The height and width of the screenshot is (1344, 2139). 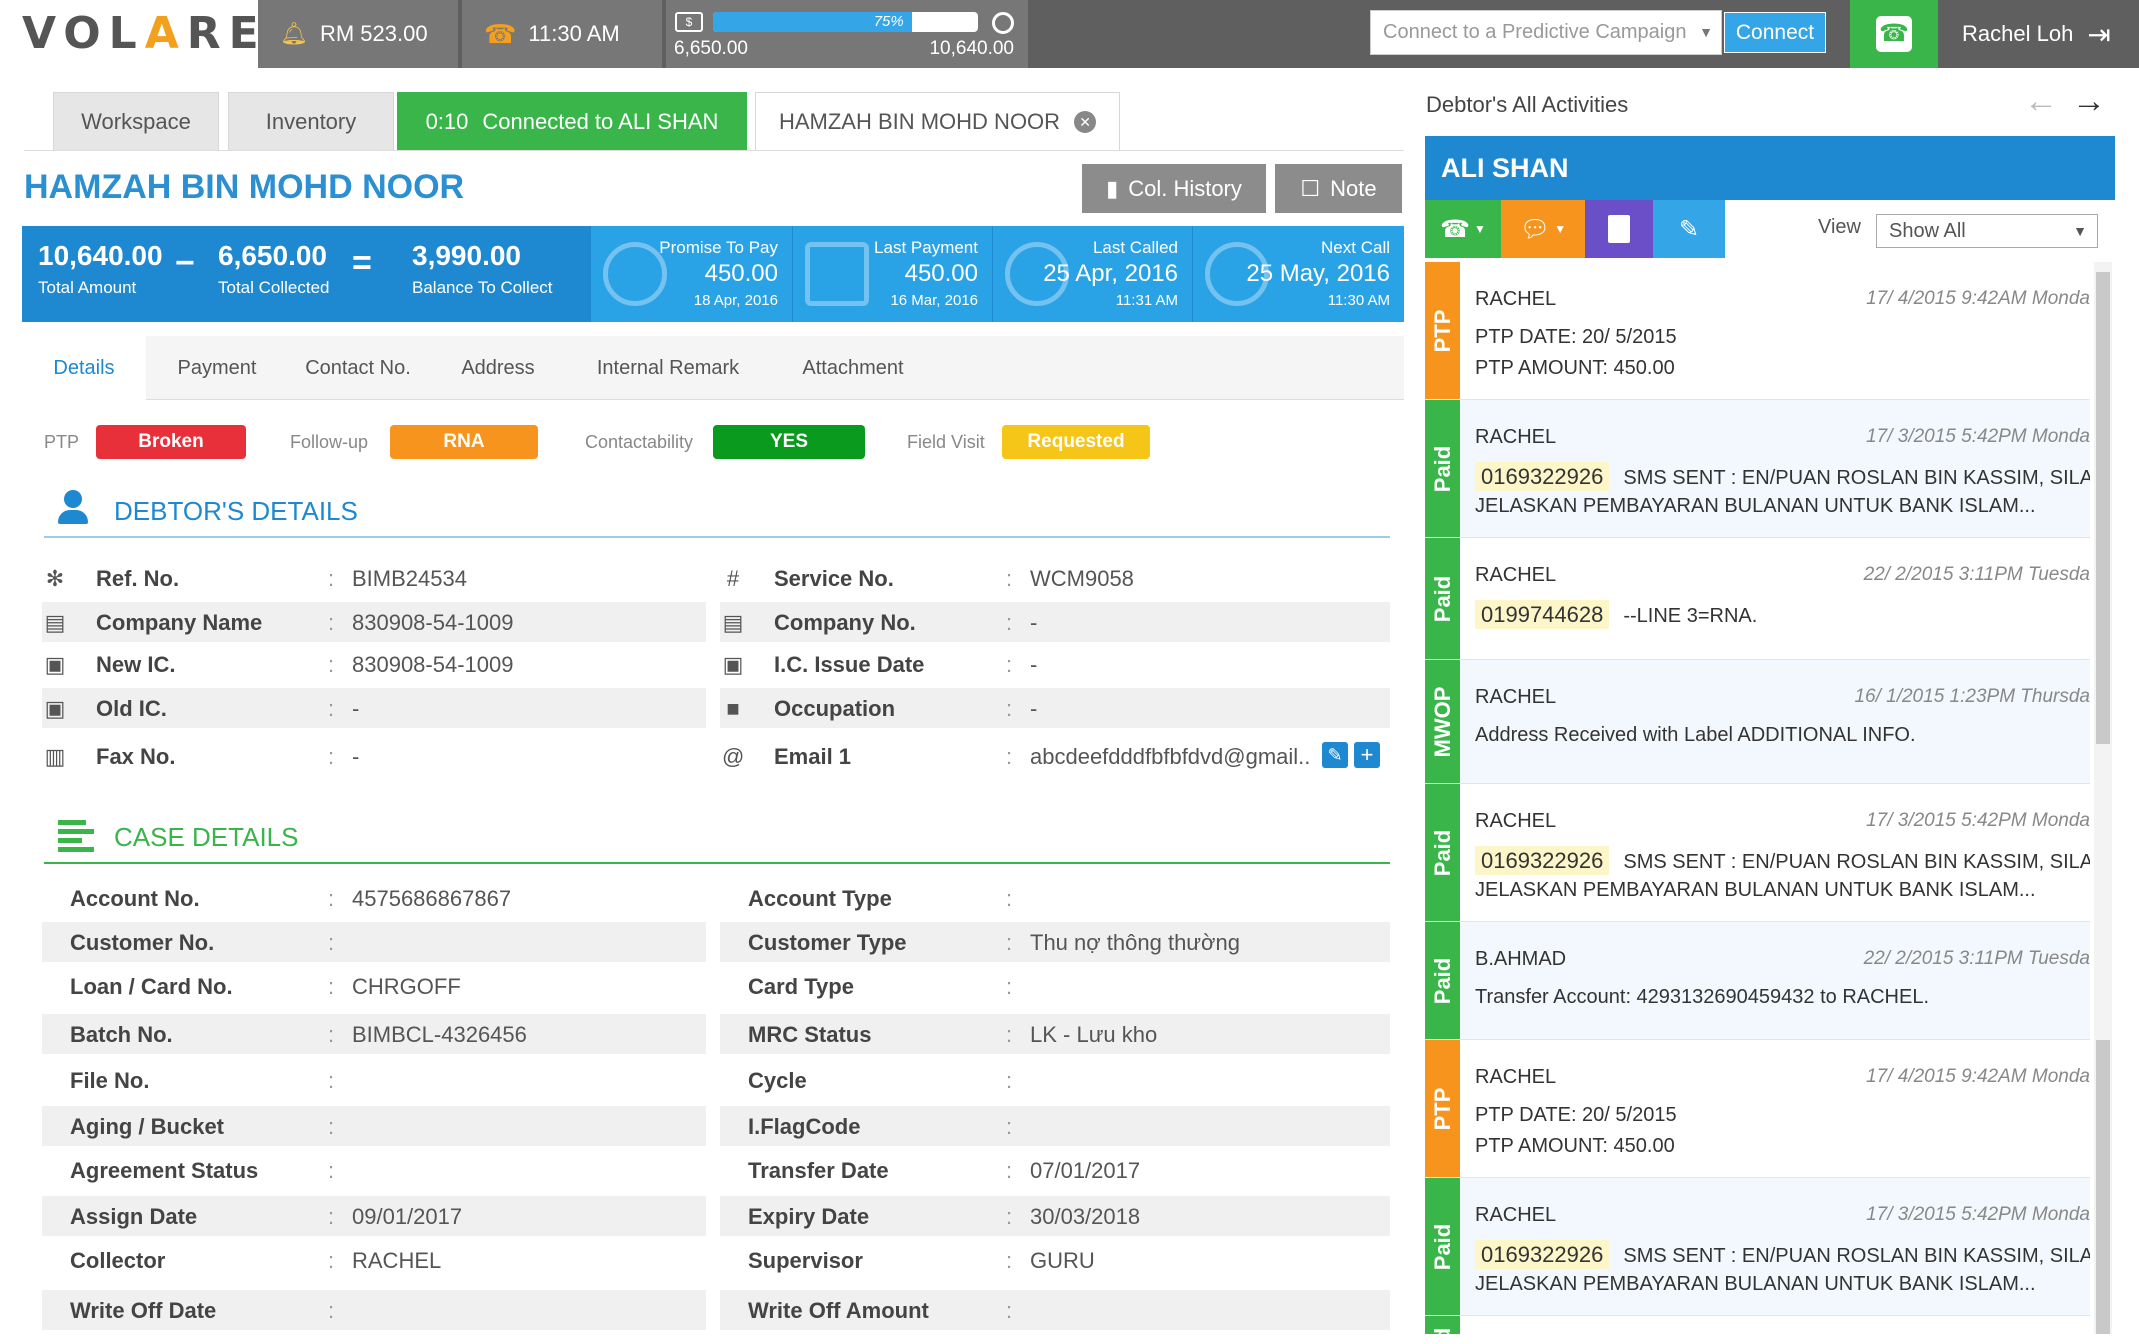 I want to click on contact-header: ALI SHAN, so click(x=1770, y=168).